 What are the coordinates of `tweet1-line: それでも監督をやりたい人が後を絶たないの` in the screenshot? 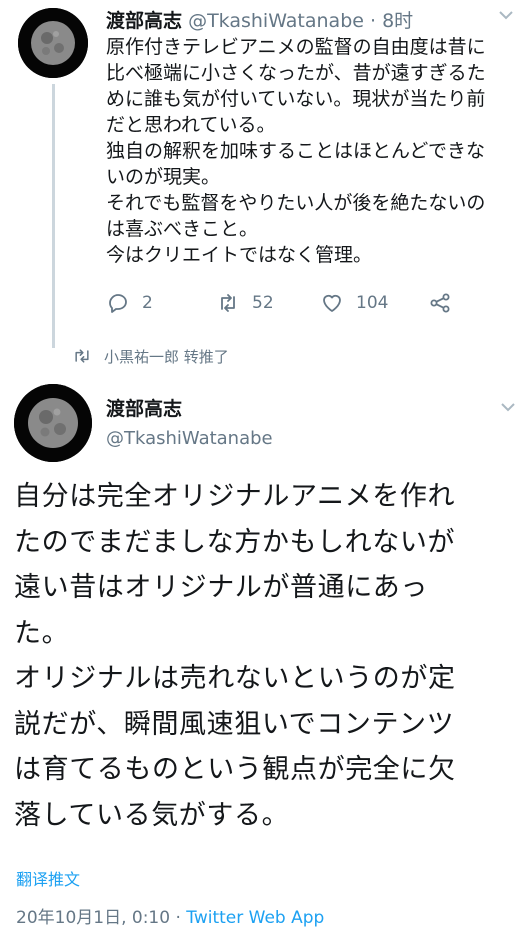 It's located at (296, 203).